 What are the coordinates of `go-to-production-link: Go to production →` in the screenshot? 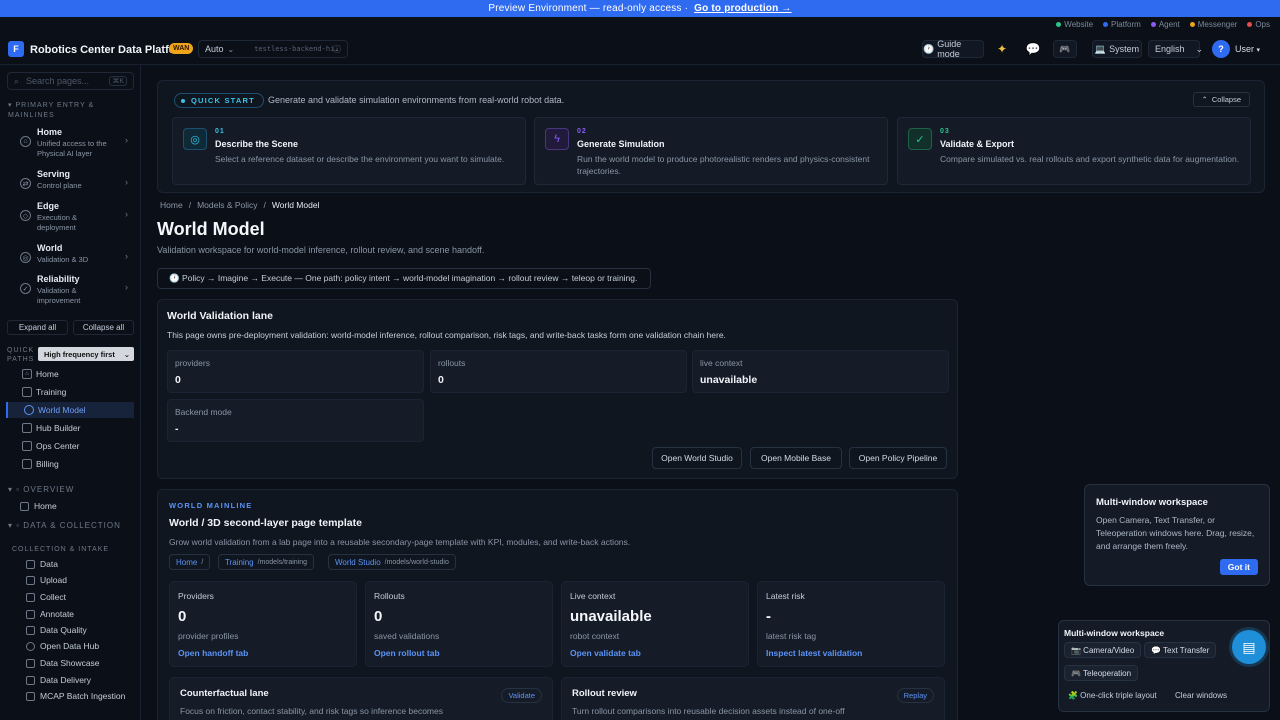 It's located at (742, 8).